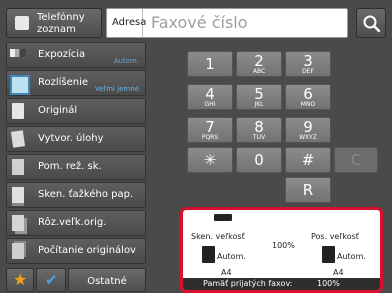  Describe the element at coordinates (72, 222) in the screenshot. I see `sidebar-item-label: Rôz.veľk.orig.` at that location.